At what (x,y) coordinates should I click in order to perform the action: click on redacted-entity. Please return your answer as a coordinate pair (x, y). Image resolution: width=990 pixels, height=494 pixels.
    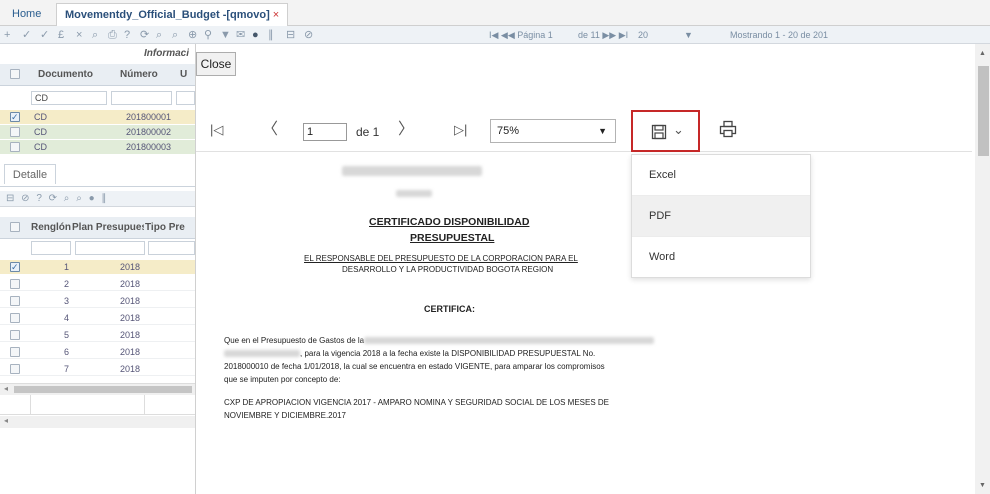
    Looking at the image, I should click on (509, 340).